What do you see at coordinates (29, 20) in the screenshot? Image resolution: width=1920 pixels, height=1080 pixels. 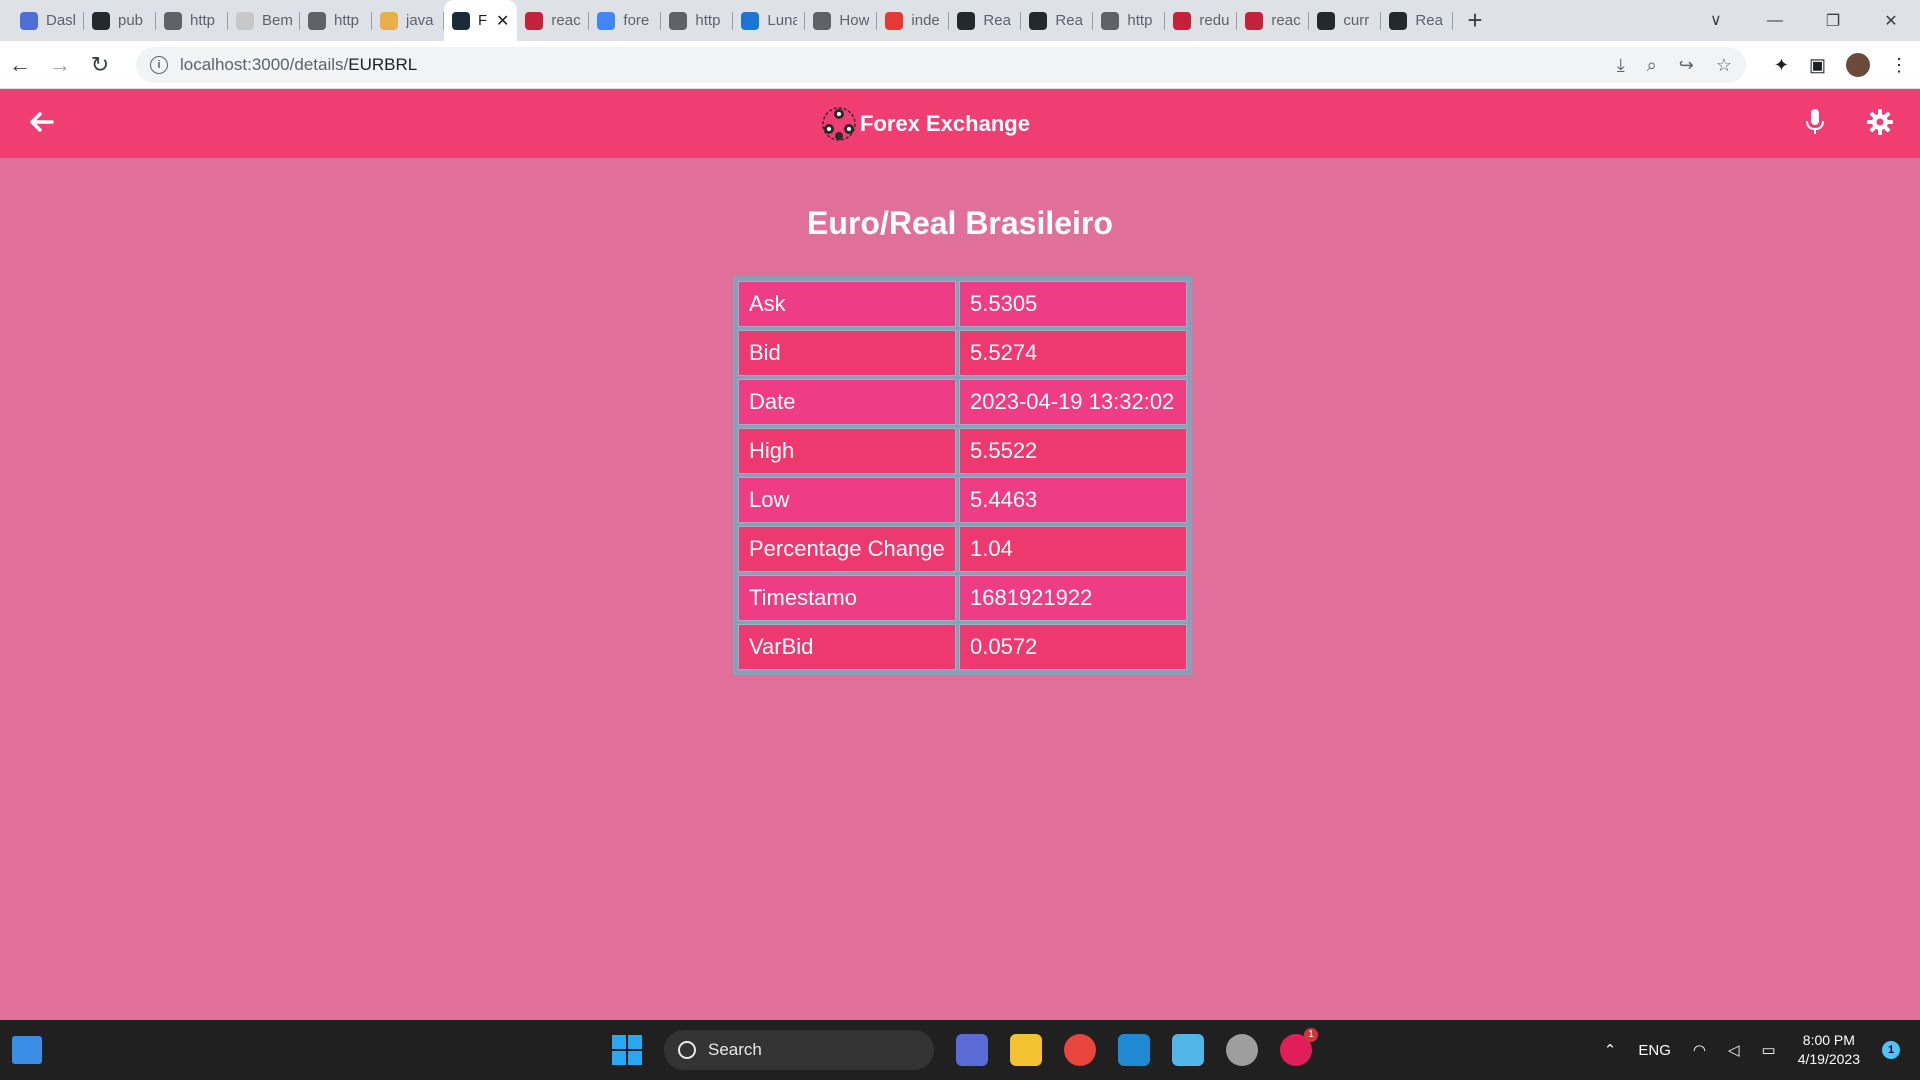 I see `dashboard-icon` at bounding box center [29, 20].